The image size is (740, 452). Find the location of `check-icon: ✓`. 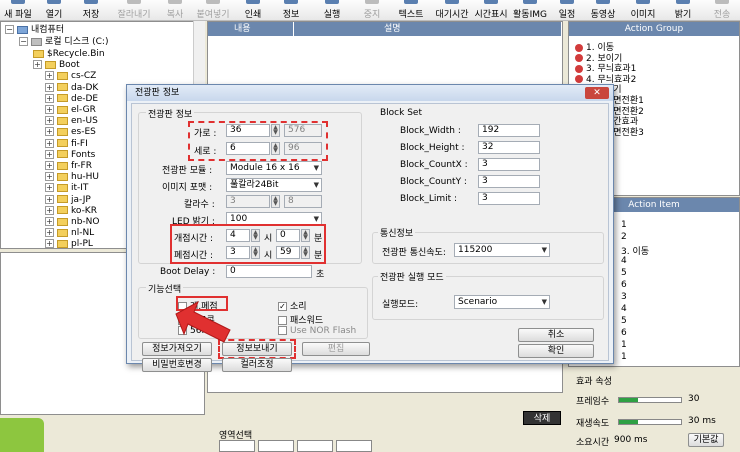

check-icon: ✓ is located at coordinates (282, 306).